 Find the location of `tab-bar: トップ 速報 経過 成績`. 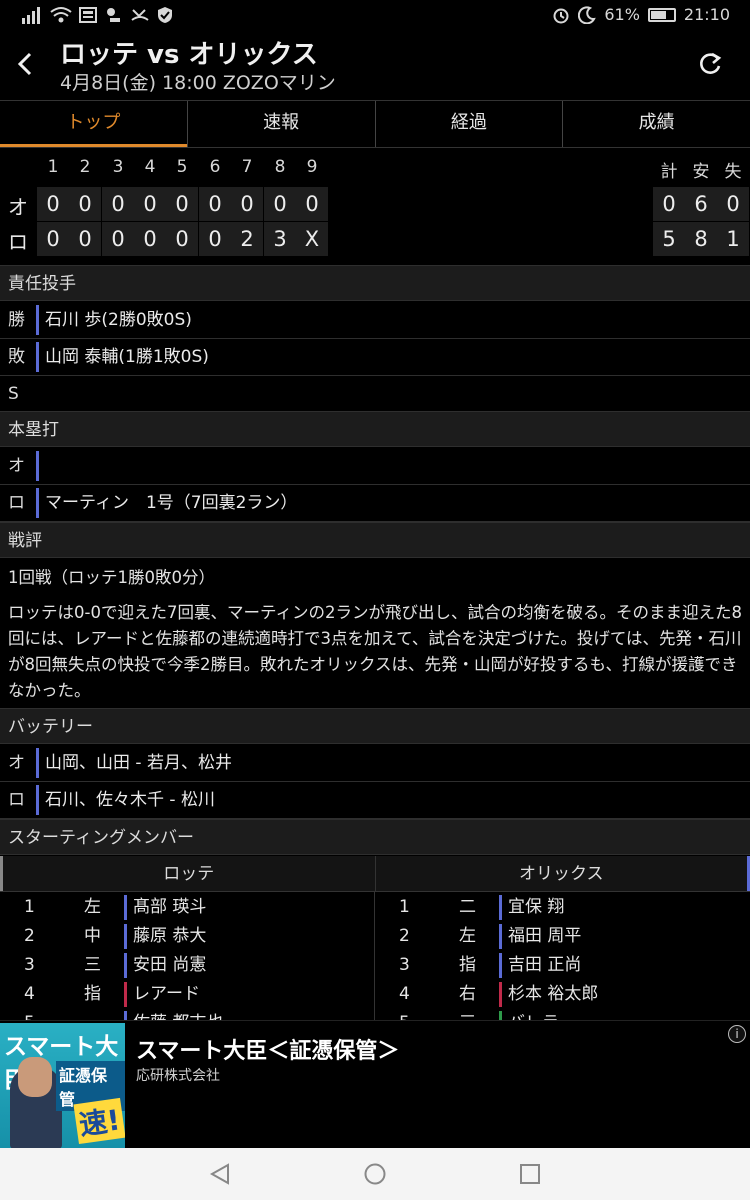

tab-bar: トップ 速報 経過 成績 is located at coordinates (375, 124).